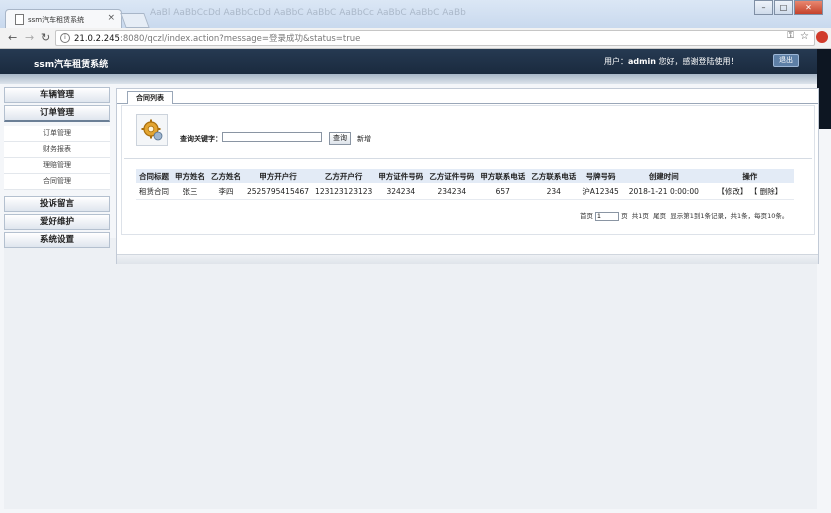 Image resolution: width=831 pixels, height=513 pixels. Describe the element at coordinates (804, 36) in the screenshot. I see `bookmark-star-icon: ☆` at that location.